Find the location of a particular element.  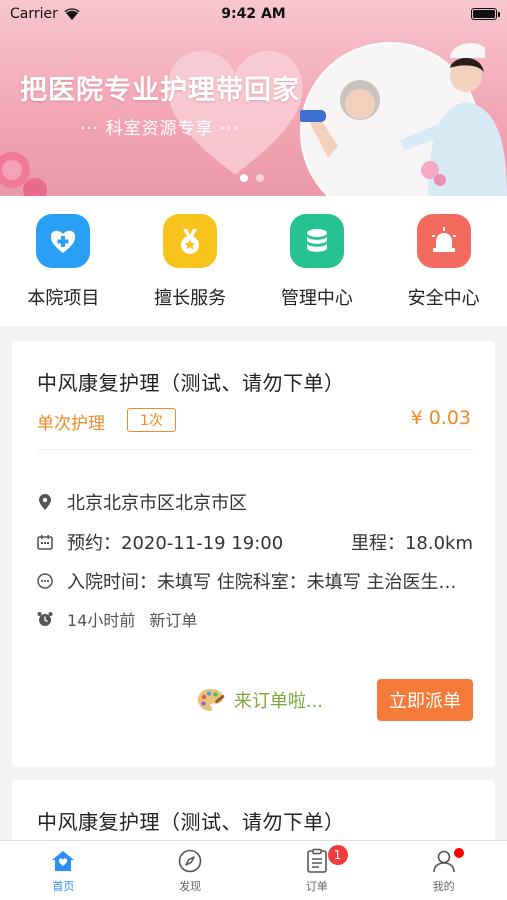

order-count-badge: 1 is located at coordinates (337, 855).